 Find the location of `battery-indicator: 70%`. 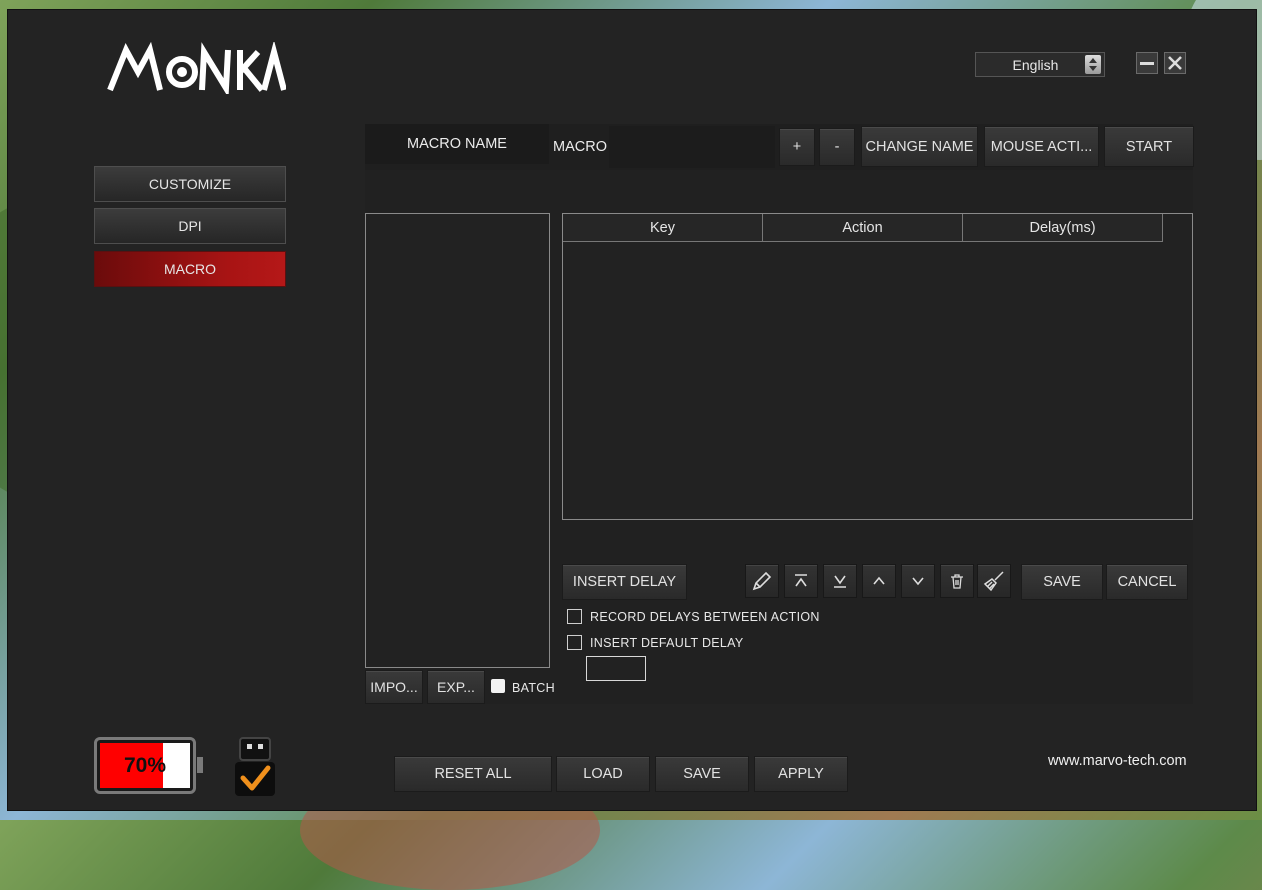

battery-indicator: 70% is located at coordinates (148, 765).